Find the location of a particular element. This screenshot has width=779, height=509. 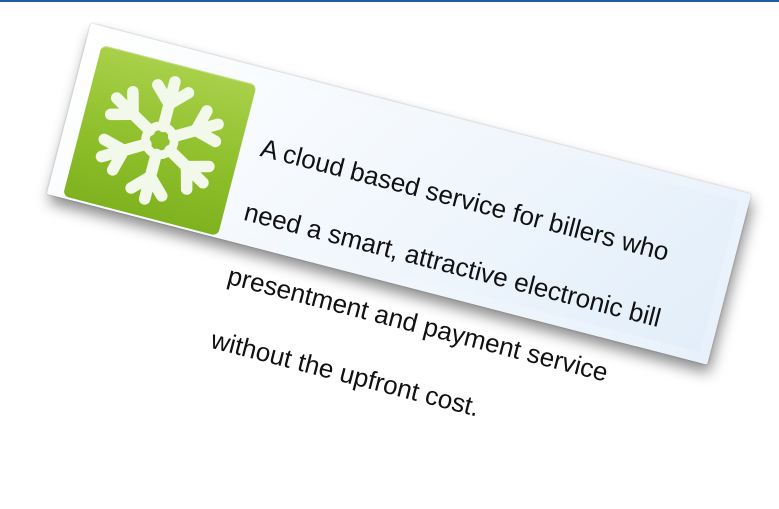

snowflake-icon is located at coordinates (159, 140).